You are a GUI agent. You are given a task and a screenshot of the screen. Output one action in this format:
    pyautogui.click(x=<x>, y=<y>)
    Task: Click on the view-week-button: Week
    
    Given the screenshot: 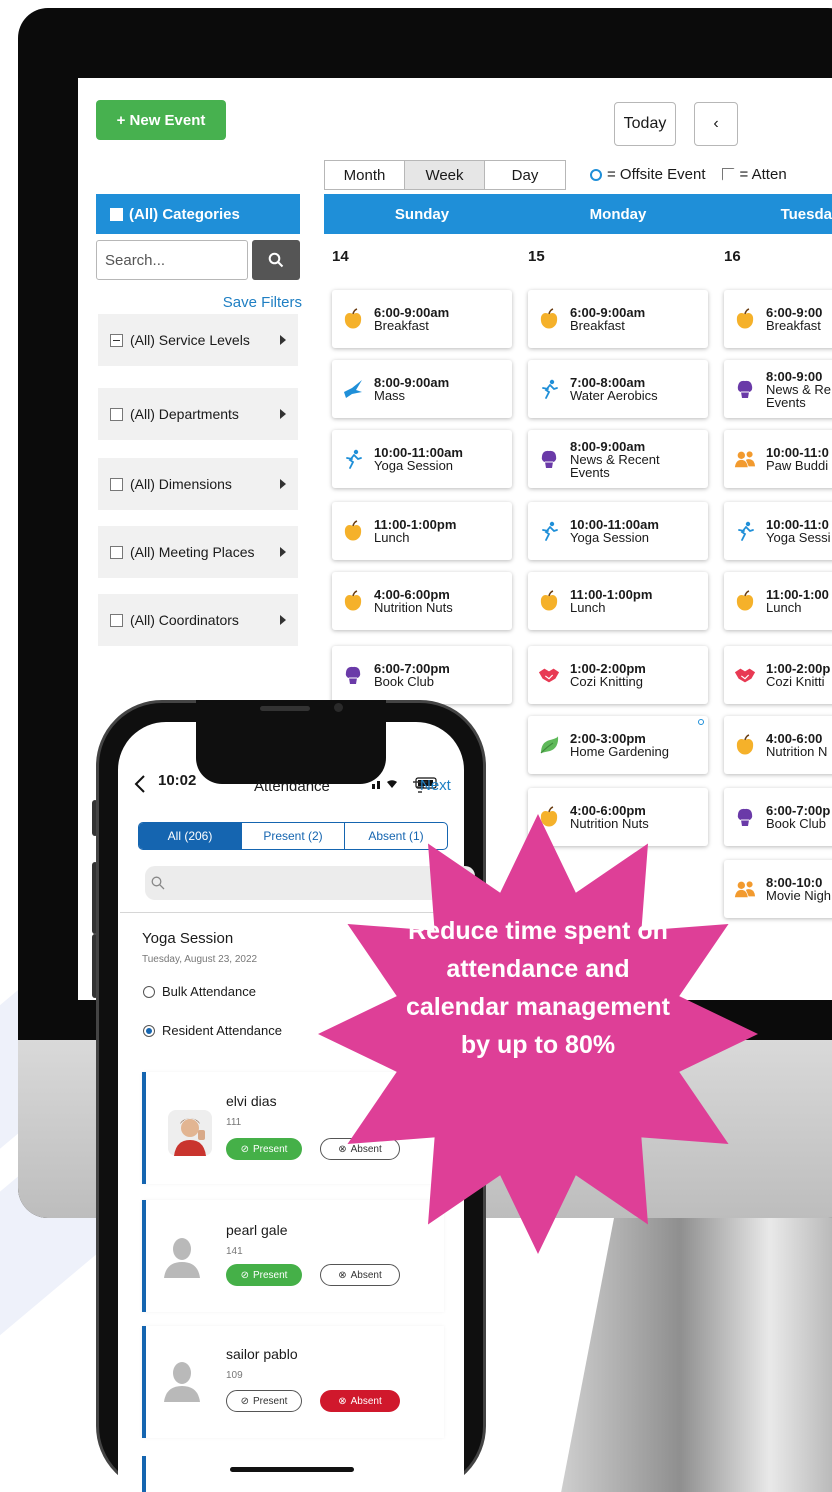 What is the action you would take?
    pyautogui.click(x=445, y=175)
    